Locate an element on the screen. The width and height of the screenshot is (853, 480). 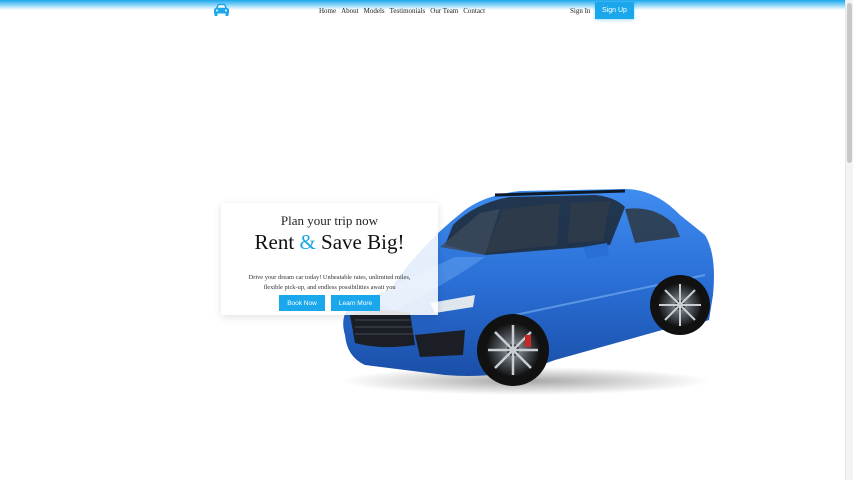
hero-subtitle: Plan your trip now is located at coordinates (329, 220).